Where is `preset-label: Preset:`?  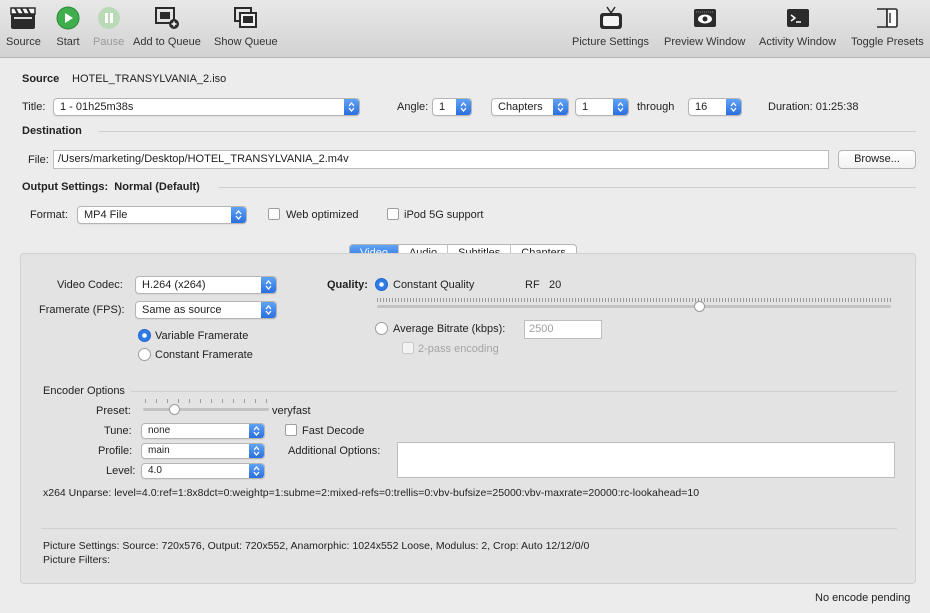
preset-label: Preset: is located at coordinates (113, 411).